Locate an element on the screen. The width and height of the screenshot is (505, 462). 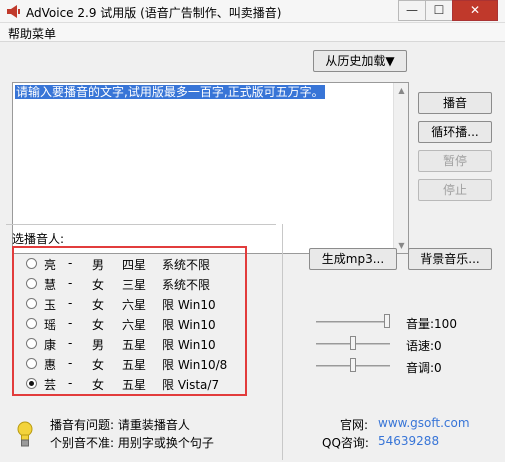
maximize-button: ☐ is located at coordinates (439, 10).